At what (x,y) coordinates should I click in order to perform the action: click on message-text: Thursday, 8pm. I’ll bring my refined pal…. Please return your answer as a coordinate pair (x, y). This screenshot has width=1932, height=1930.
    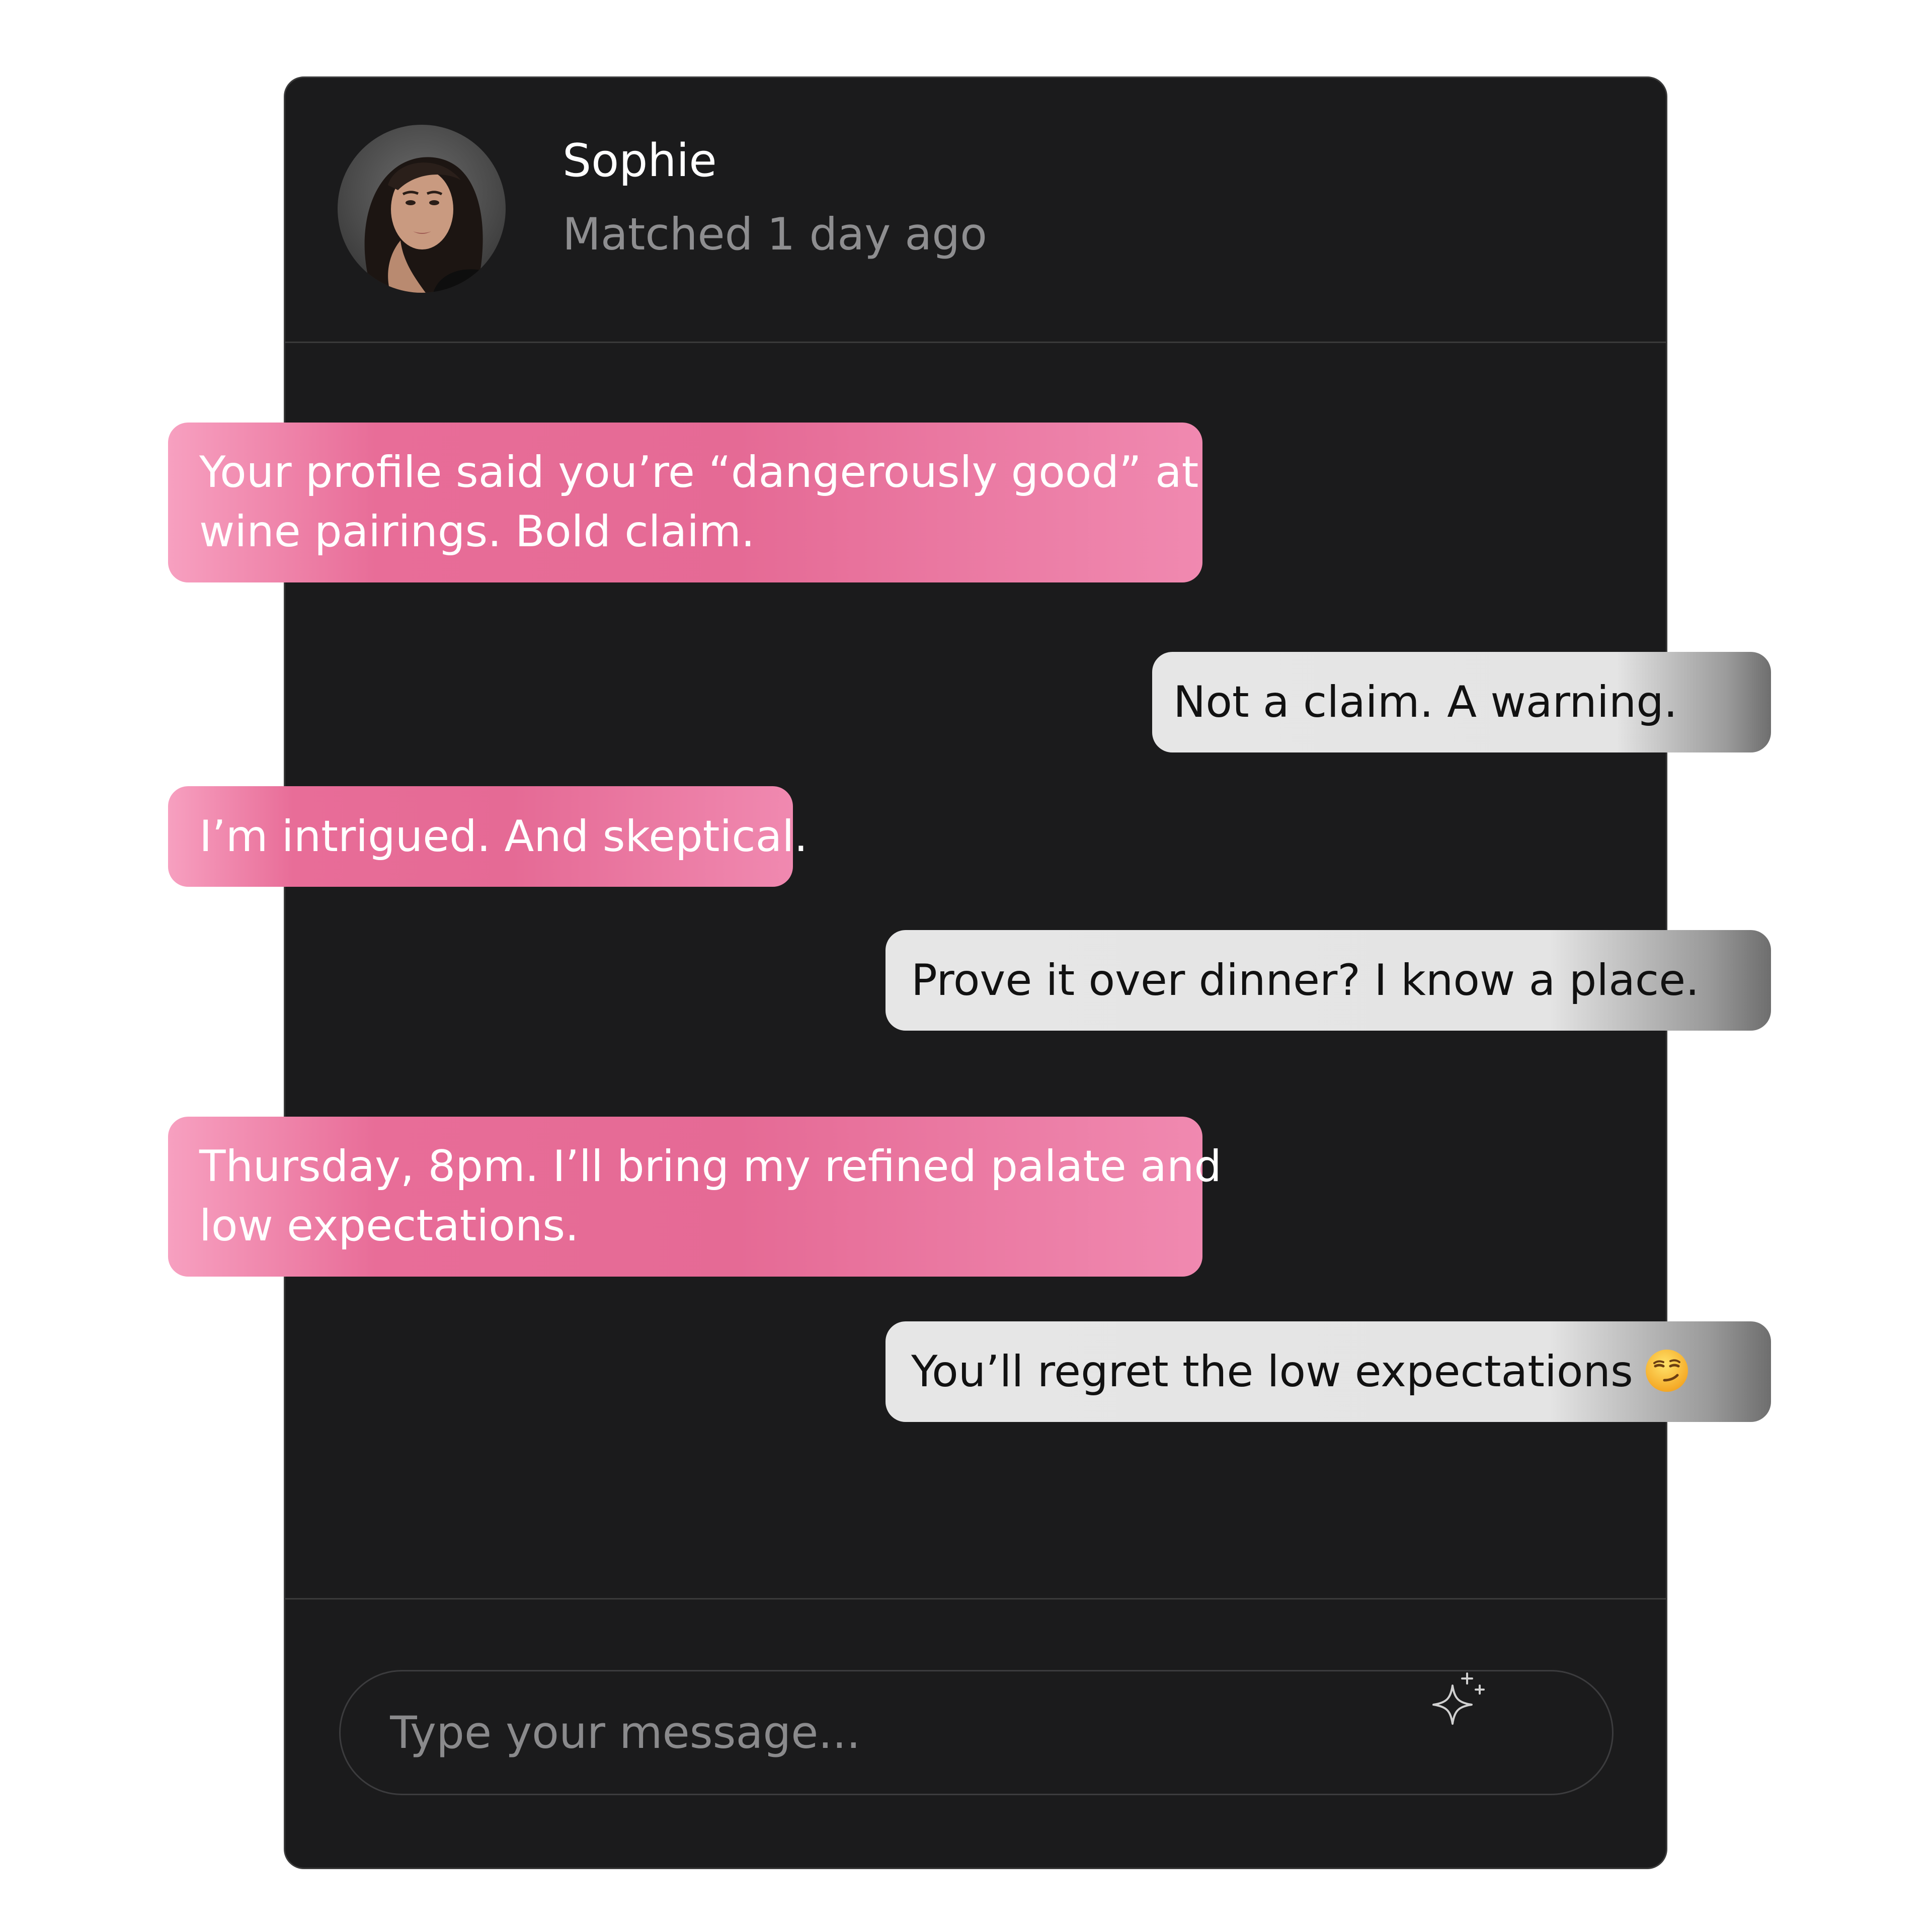
    Looking at the image, I should click on (711, 1166).